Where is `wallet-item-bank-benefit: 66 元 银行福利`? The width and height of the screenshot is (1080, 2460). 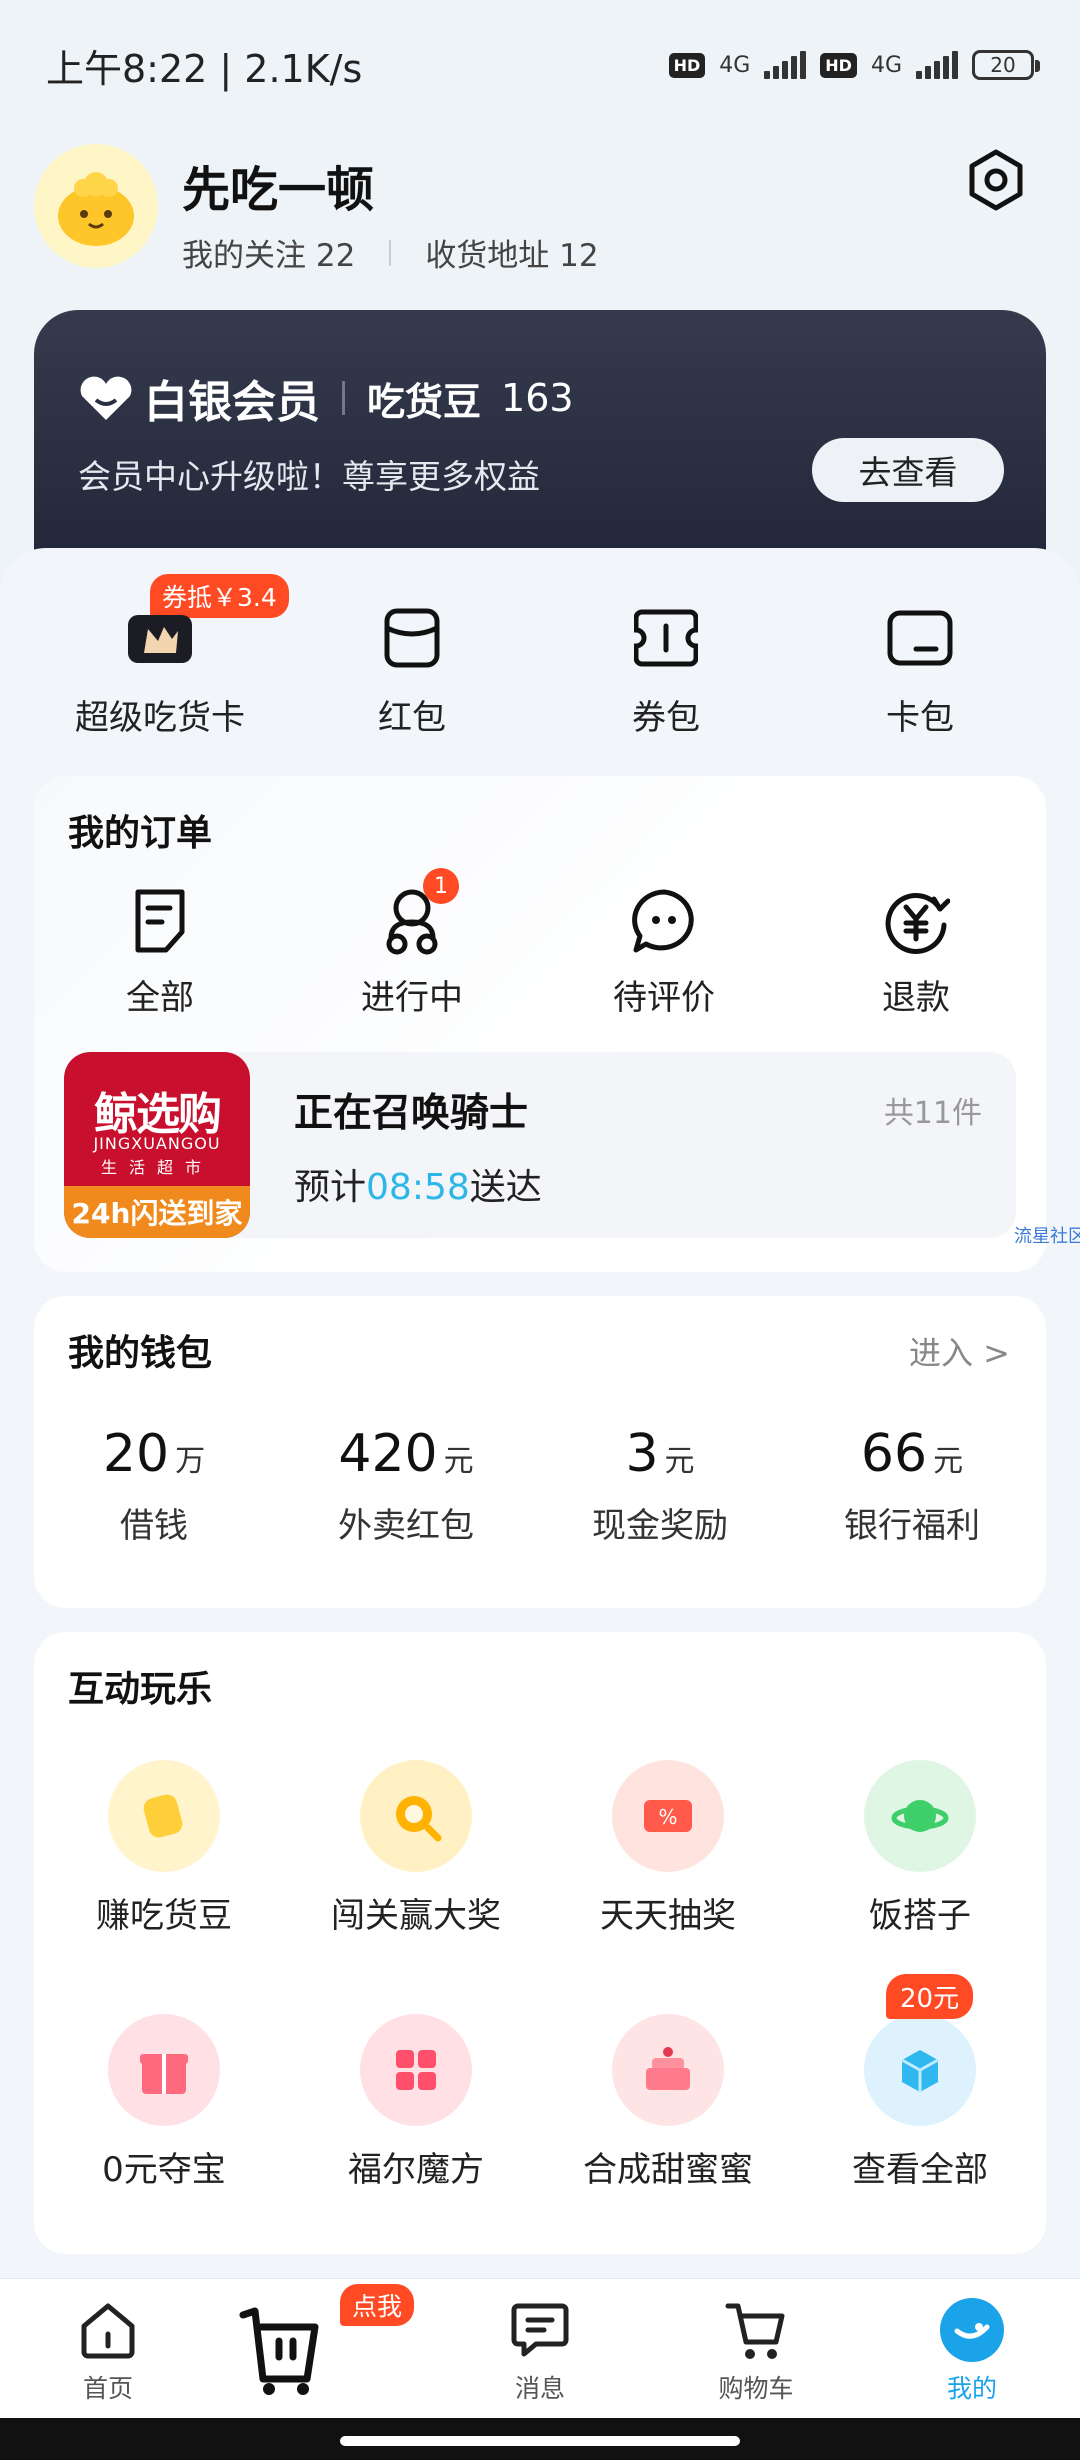 wallet-item-bank-benefit: 66 元 银行福利 is located at coordinates (912, 1485).